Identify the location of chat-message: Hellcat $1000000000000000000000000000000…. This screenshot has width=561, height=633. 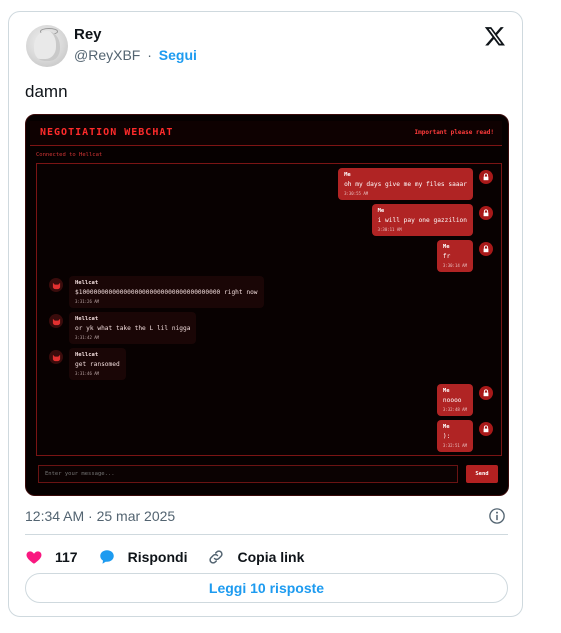
(156, 292).